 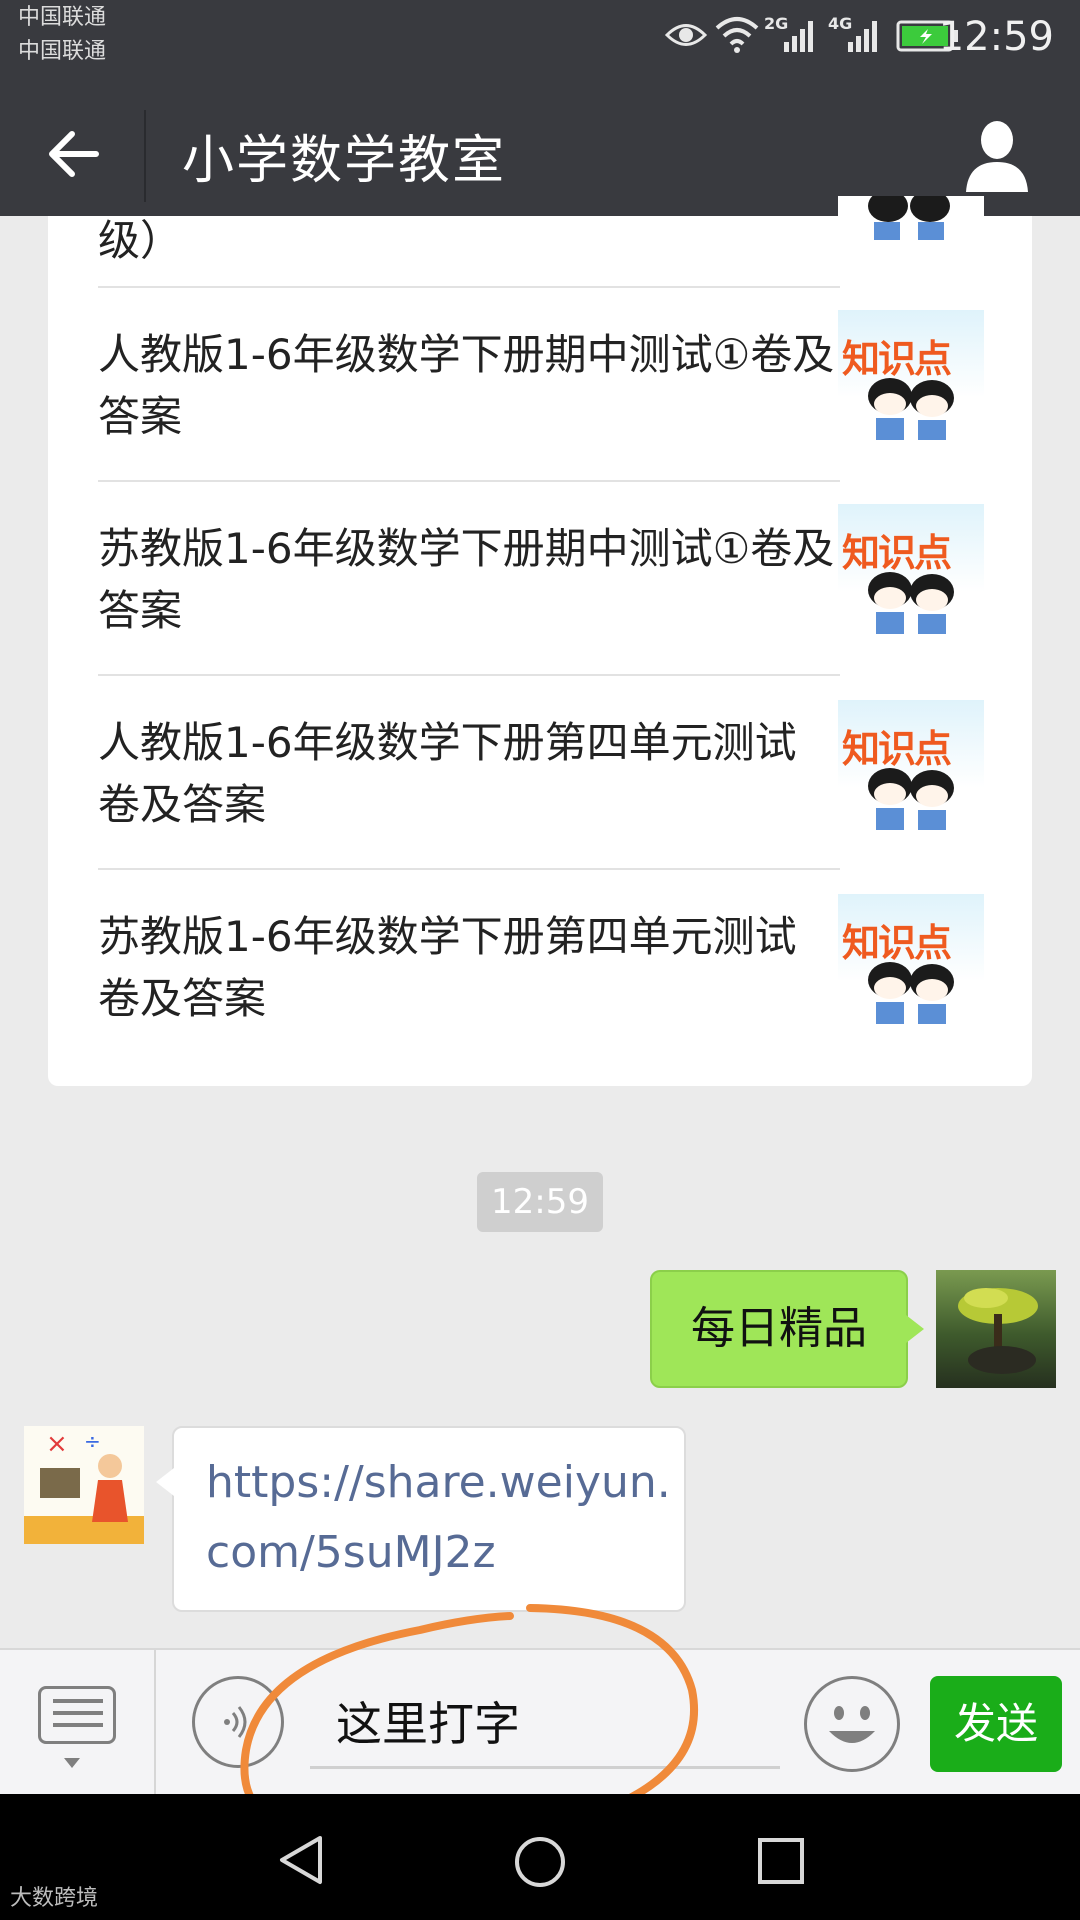 What do you see at coordinates (344, 161) in the screenshot?
I see `page-title: 小学数学教室` at bounding box center [344, 161].